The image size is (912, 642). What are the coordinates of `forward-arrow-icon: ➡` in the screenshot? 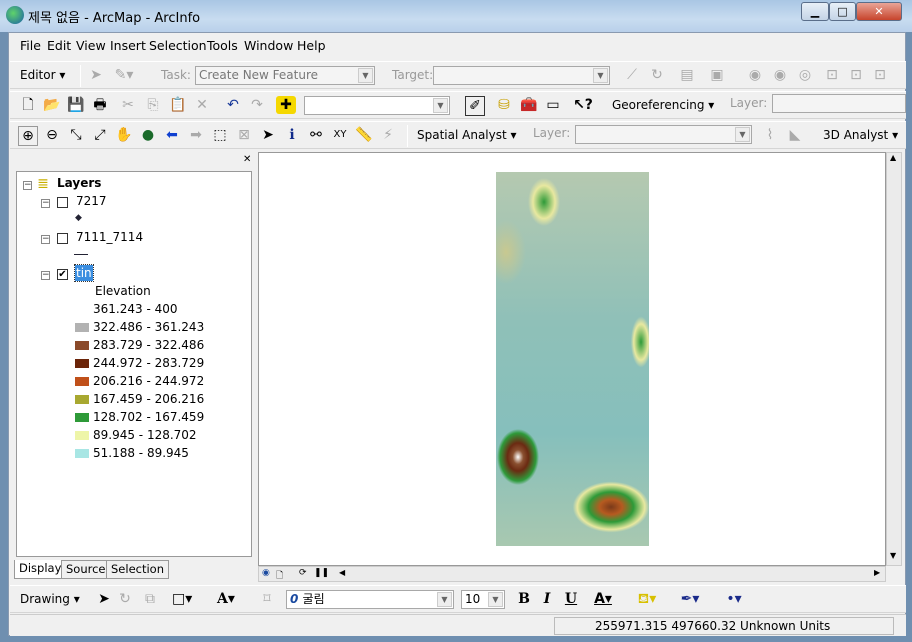 It's located at (196, 135).